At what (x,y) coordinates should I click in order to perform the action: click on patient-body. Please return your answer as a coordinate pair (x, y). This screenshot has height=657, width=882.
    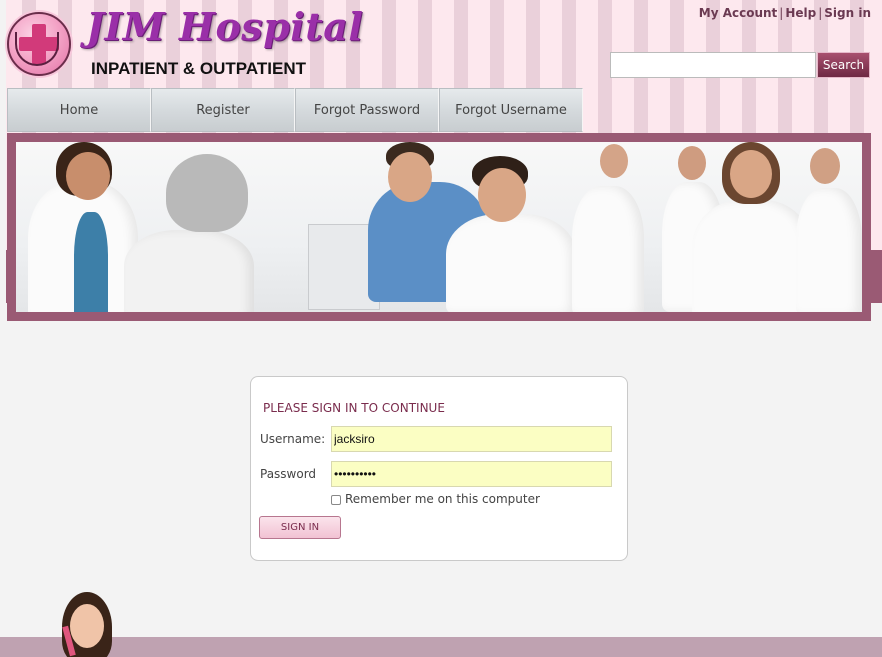
    Looking at the image, I should click on (189, 271).